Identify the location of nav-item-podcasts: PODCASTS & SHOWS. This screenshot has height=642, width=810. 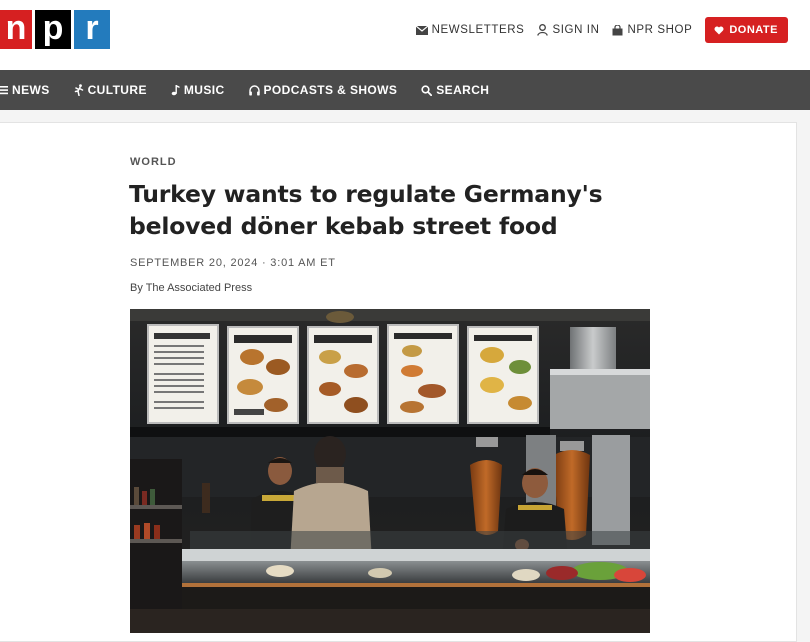
(323, 90).